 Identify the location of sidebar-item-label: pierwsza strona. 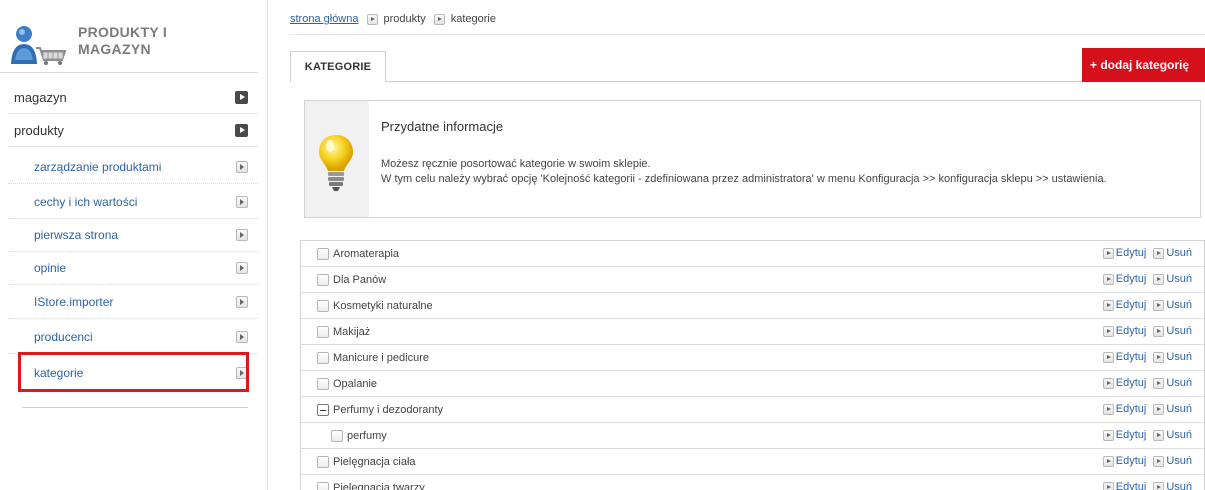
(76, 235).